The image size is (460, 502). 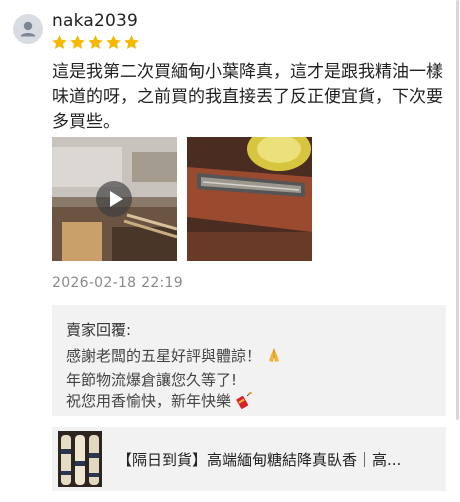 What do you see at coordinates (95, 21) in the screenshot?
I see `reviewer-username: naka2039` at bounding box center [95, 21].